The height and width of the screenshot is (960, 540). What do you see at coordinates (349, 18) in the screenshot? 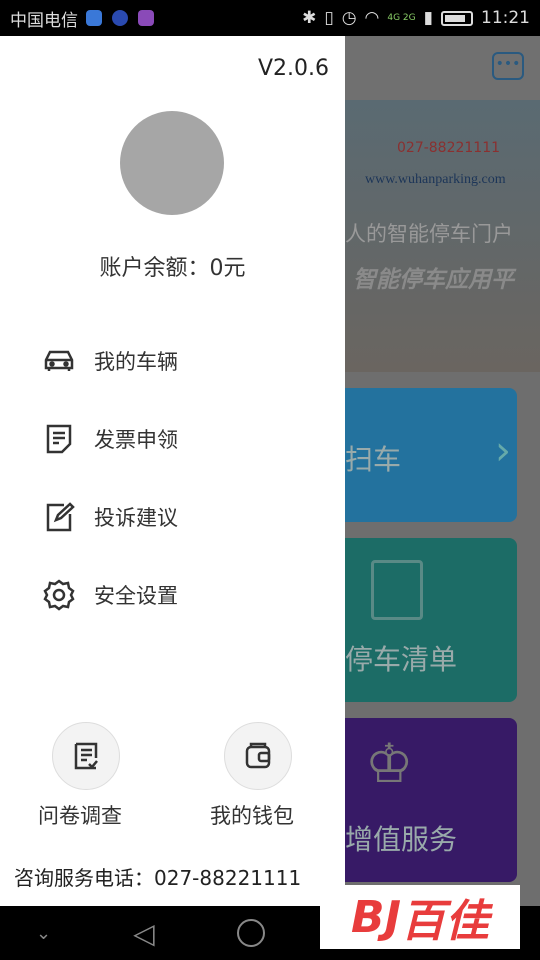
I see `alarm-icon: ◷` at bounding box center [349, 18].